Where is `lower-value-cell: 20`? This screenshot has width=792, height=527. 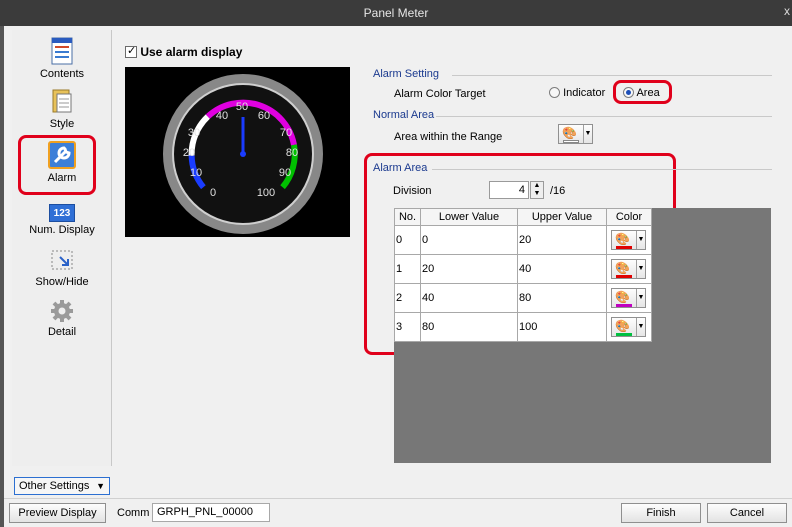
lower-value-cell: 20 is located at coordinates (469, 269).